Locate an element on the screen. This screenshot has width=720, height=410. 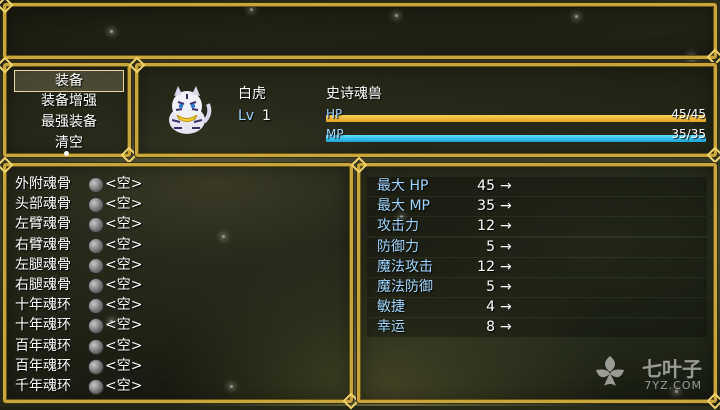
param-name: 最大 MP is located at coordinates (403, 206).